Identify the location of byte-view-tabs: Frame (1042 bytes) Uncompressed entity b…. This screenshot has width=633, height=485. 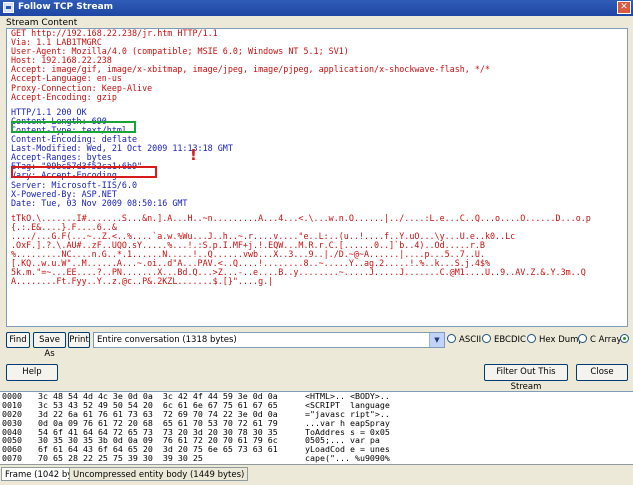
(316, 474).